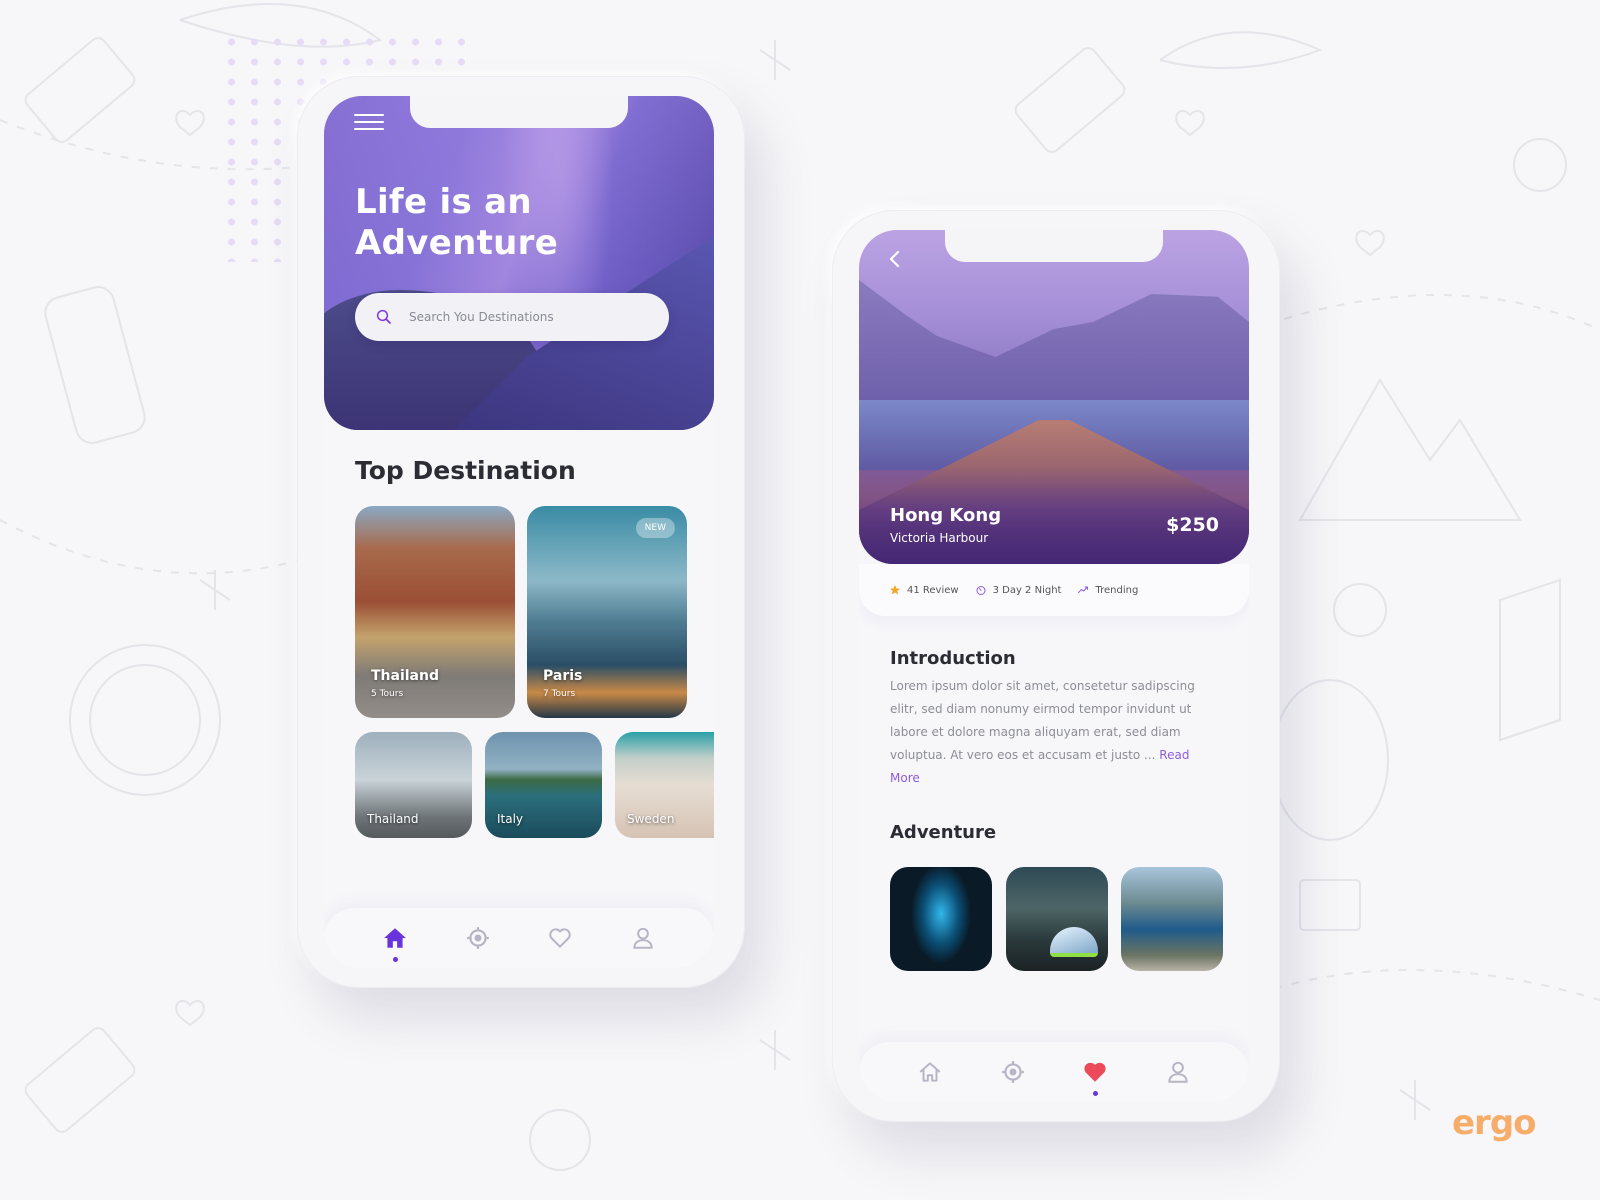 This screenshot has height=1200, width=1600. I want to click on destination-card-paris: NEW Paris 7 Tours, so click(607, 612).